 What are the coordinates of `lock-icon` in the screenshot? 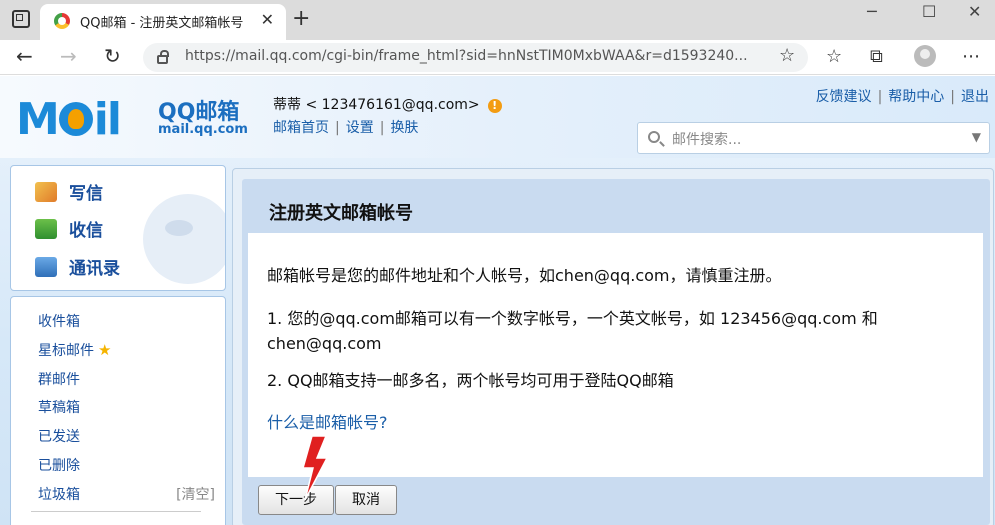 It's located at (163, 57).